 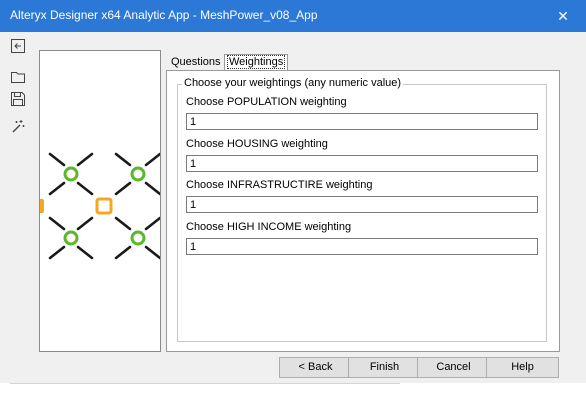 I want to click on help-button-label: Help, so click(x=522, y=367).